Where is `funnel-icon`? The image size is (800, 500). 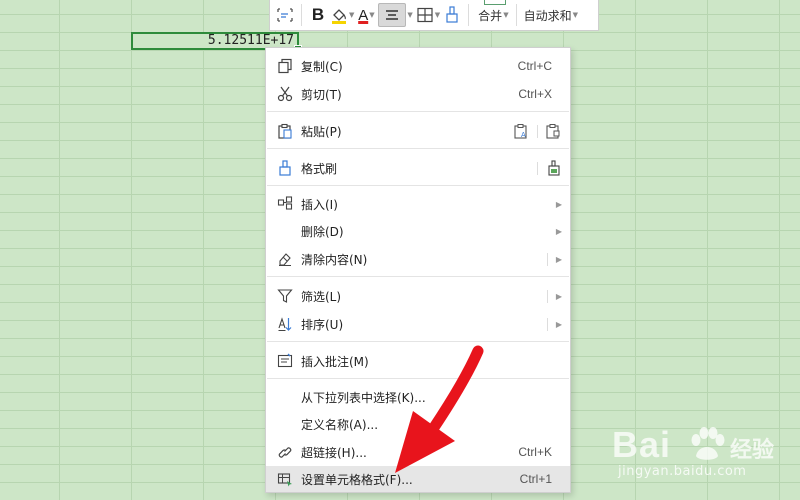
funnel-icon is located at coordinates (285, 296).